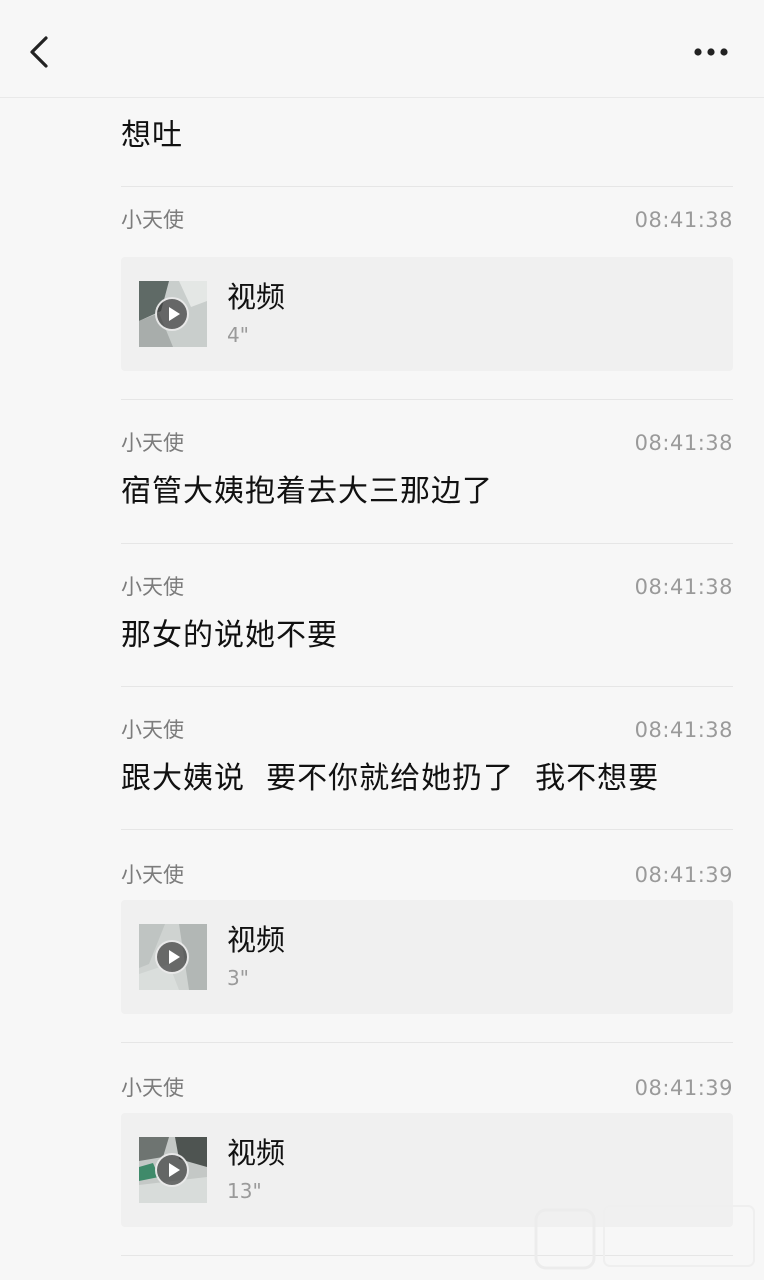  I want to click on message-record-partial: 想吐, so click(427, 149).